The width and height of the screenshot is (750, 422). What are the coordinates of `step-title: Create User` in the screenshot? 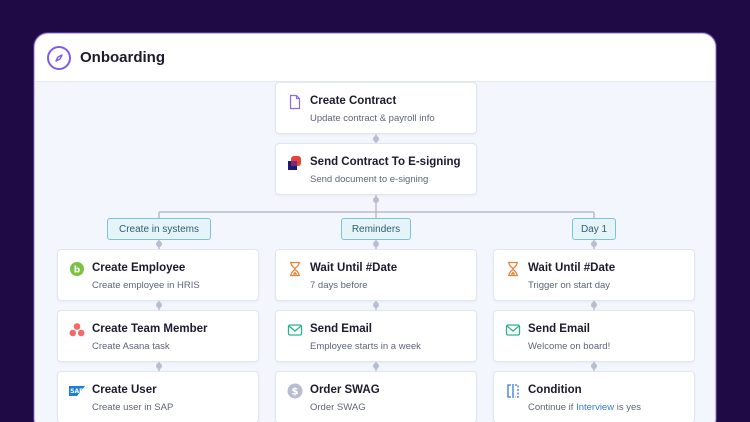 It's located at (124, 390).